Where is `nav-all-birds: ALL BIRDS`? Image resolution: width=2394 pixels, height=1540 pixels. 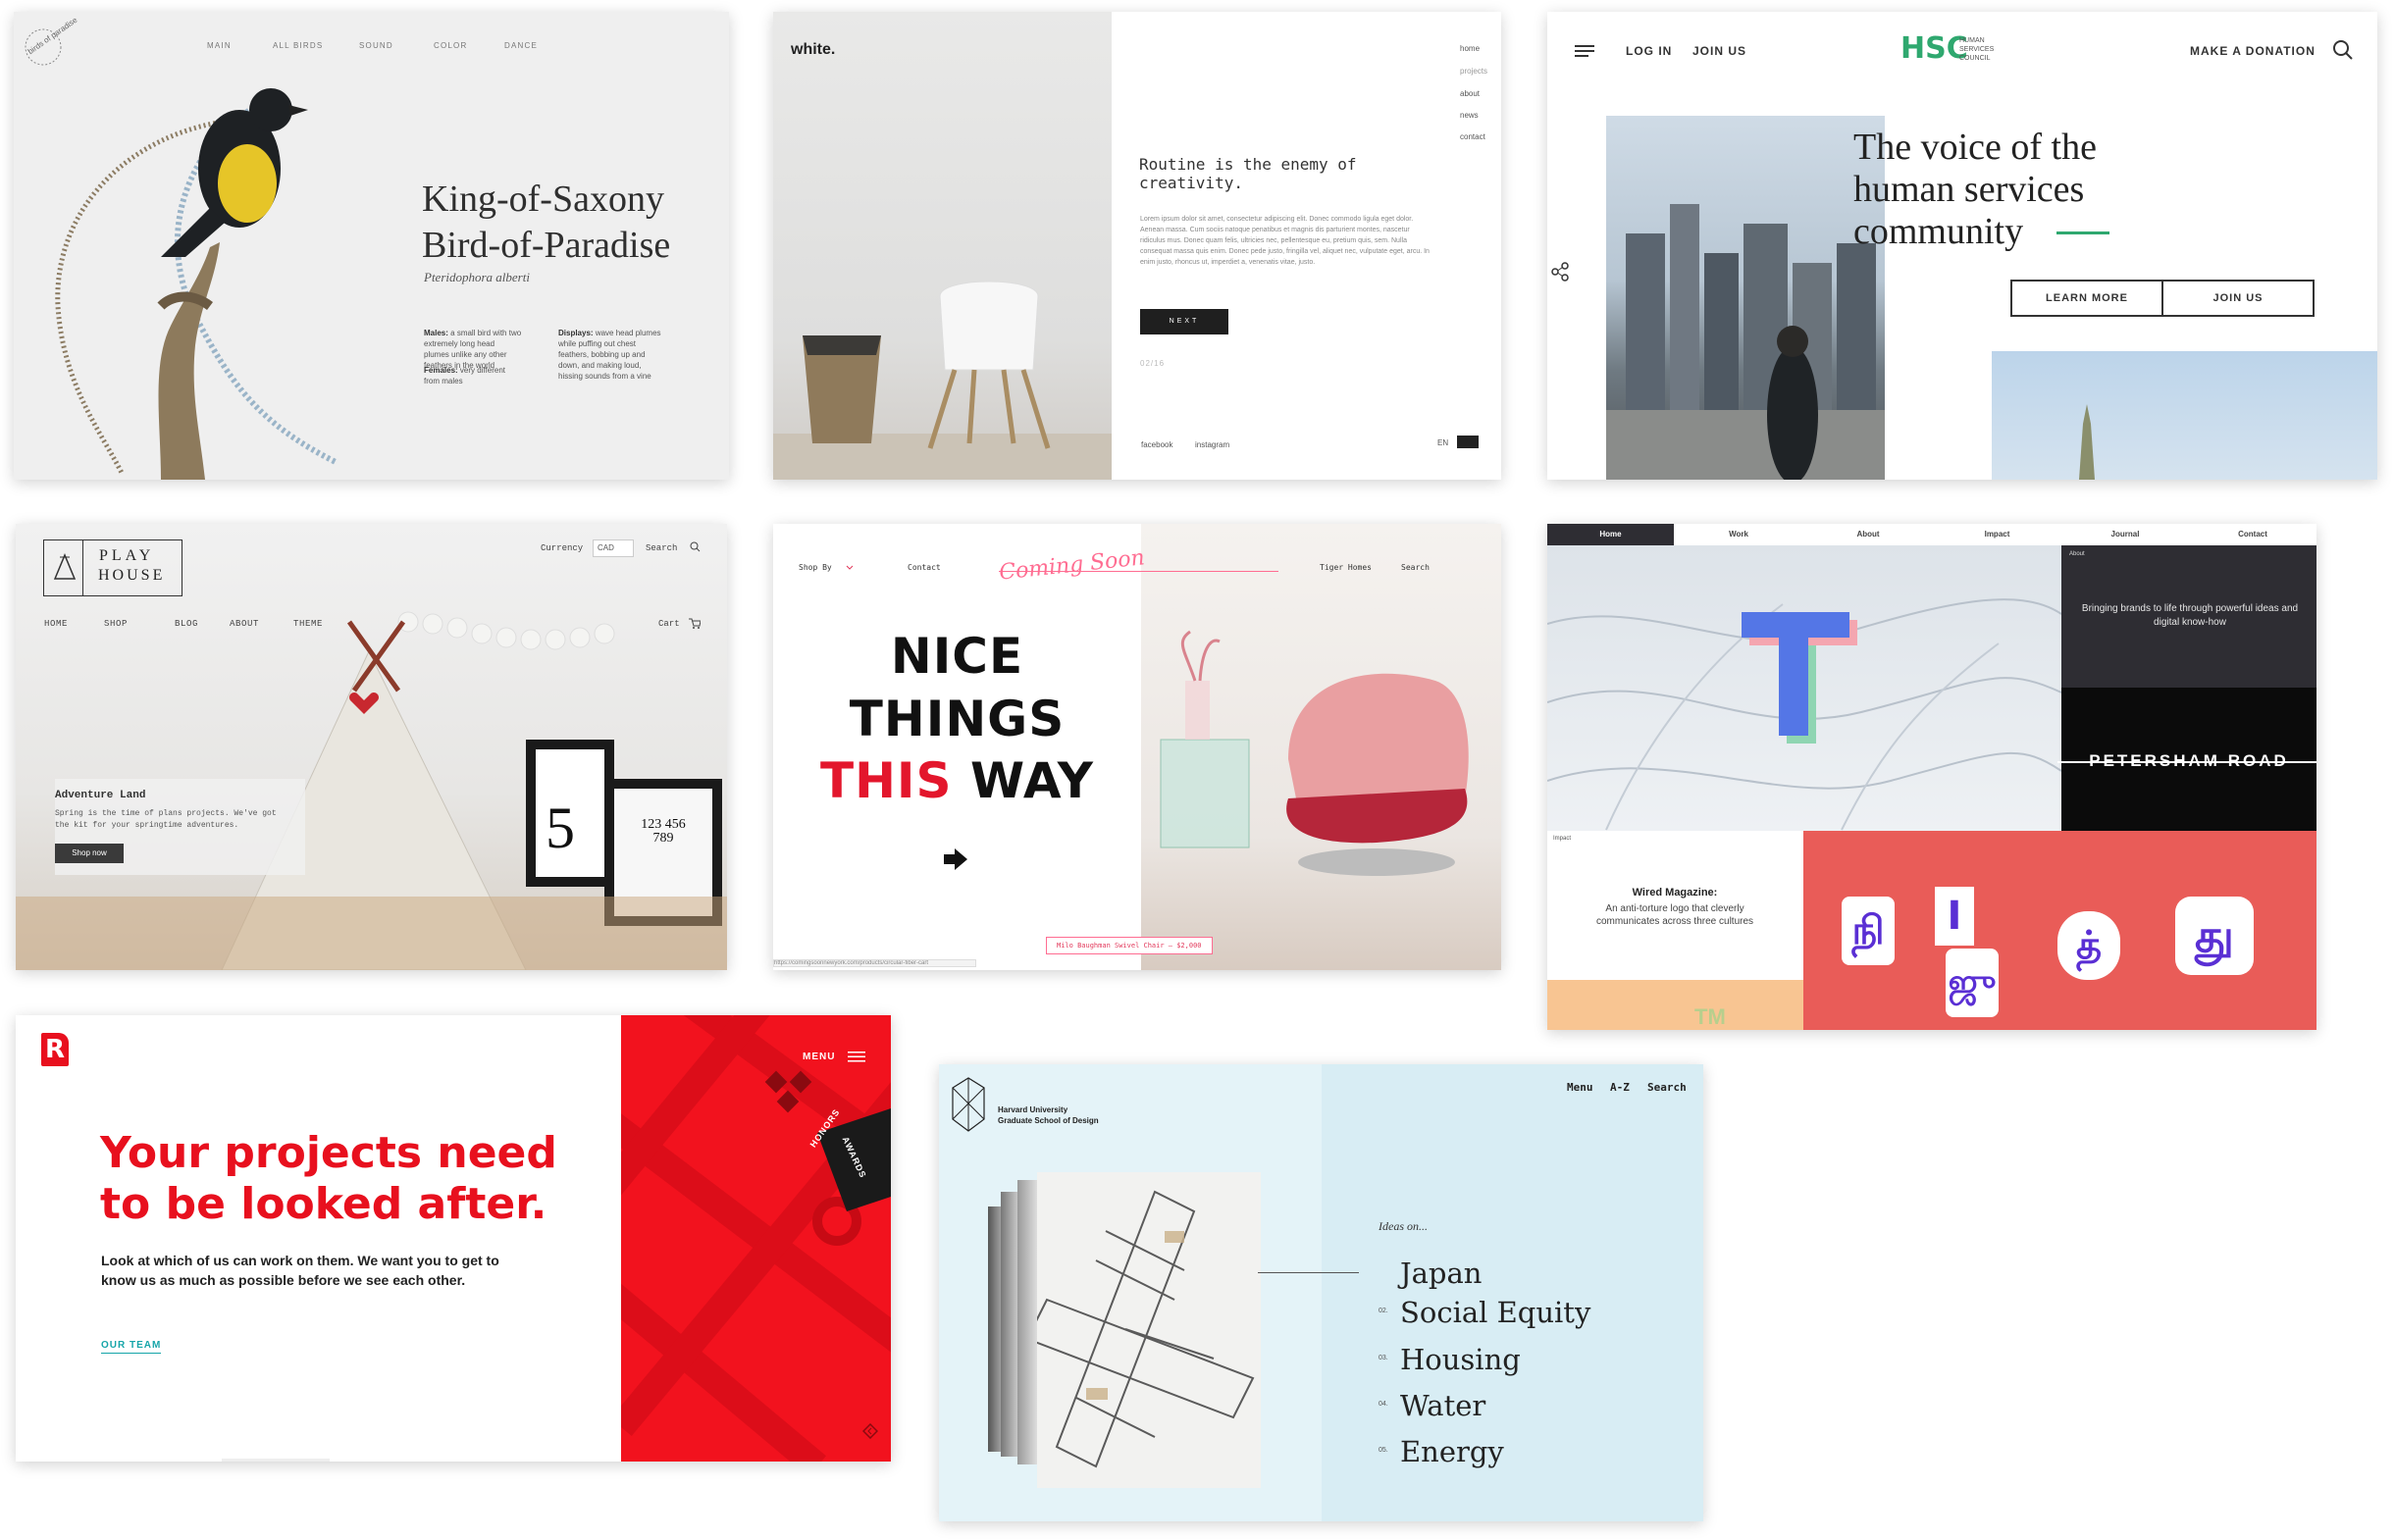
nav-all-birds: ALL BIRDS is located at coordinates (298, 45).